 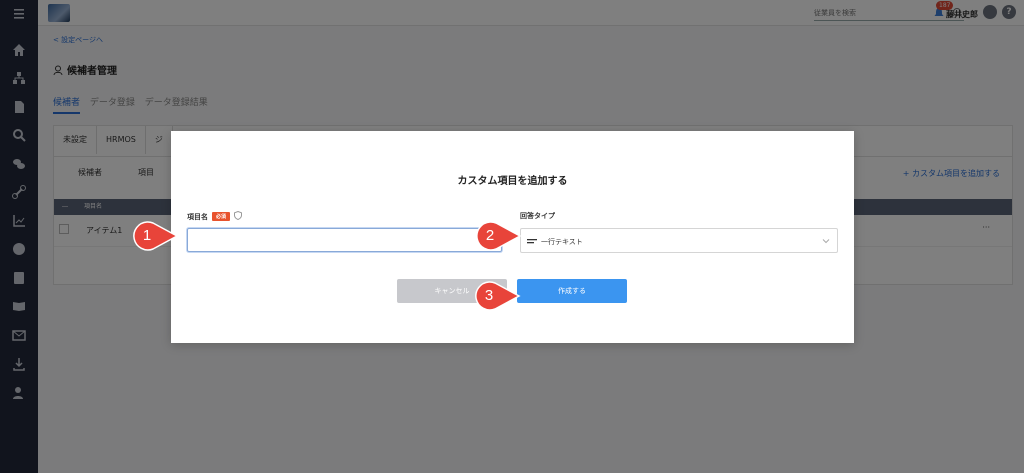 What do you see at coordinates (238, 215) in the screenshot?
I see `shield-icon` at bounding box center [238, 215].